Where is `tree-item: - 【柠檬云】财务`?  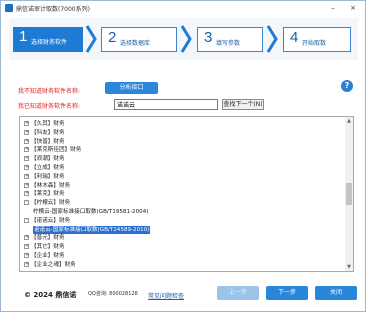 tree-item: - 【柠檬云】财务 is located at coordinates (180, 203).